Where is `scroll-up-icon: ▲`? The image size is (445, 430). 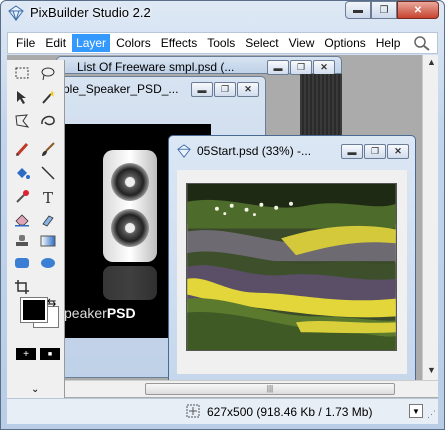
scroll-up-icon: ▲ is located at coordinates (431, 62).